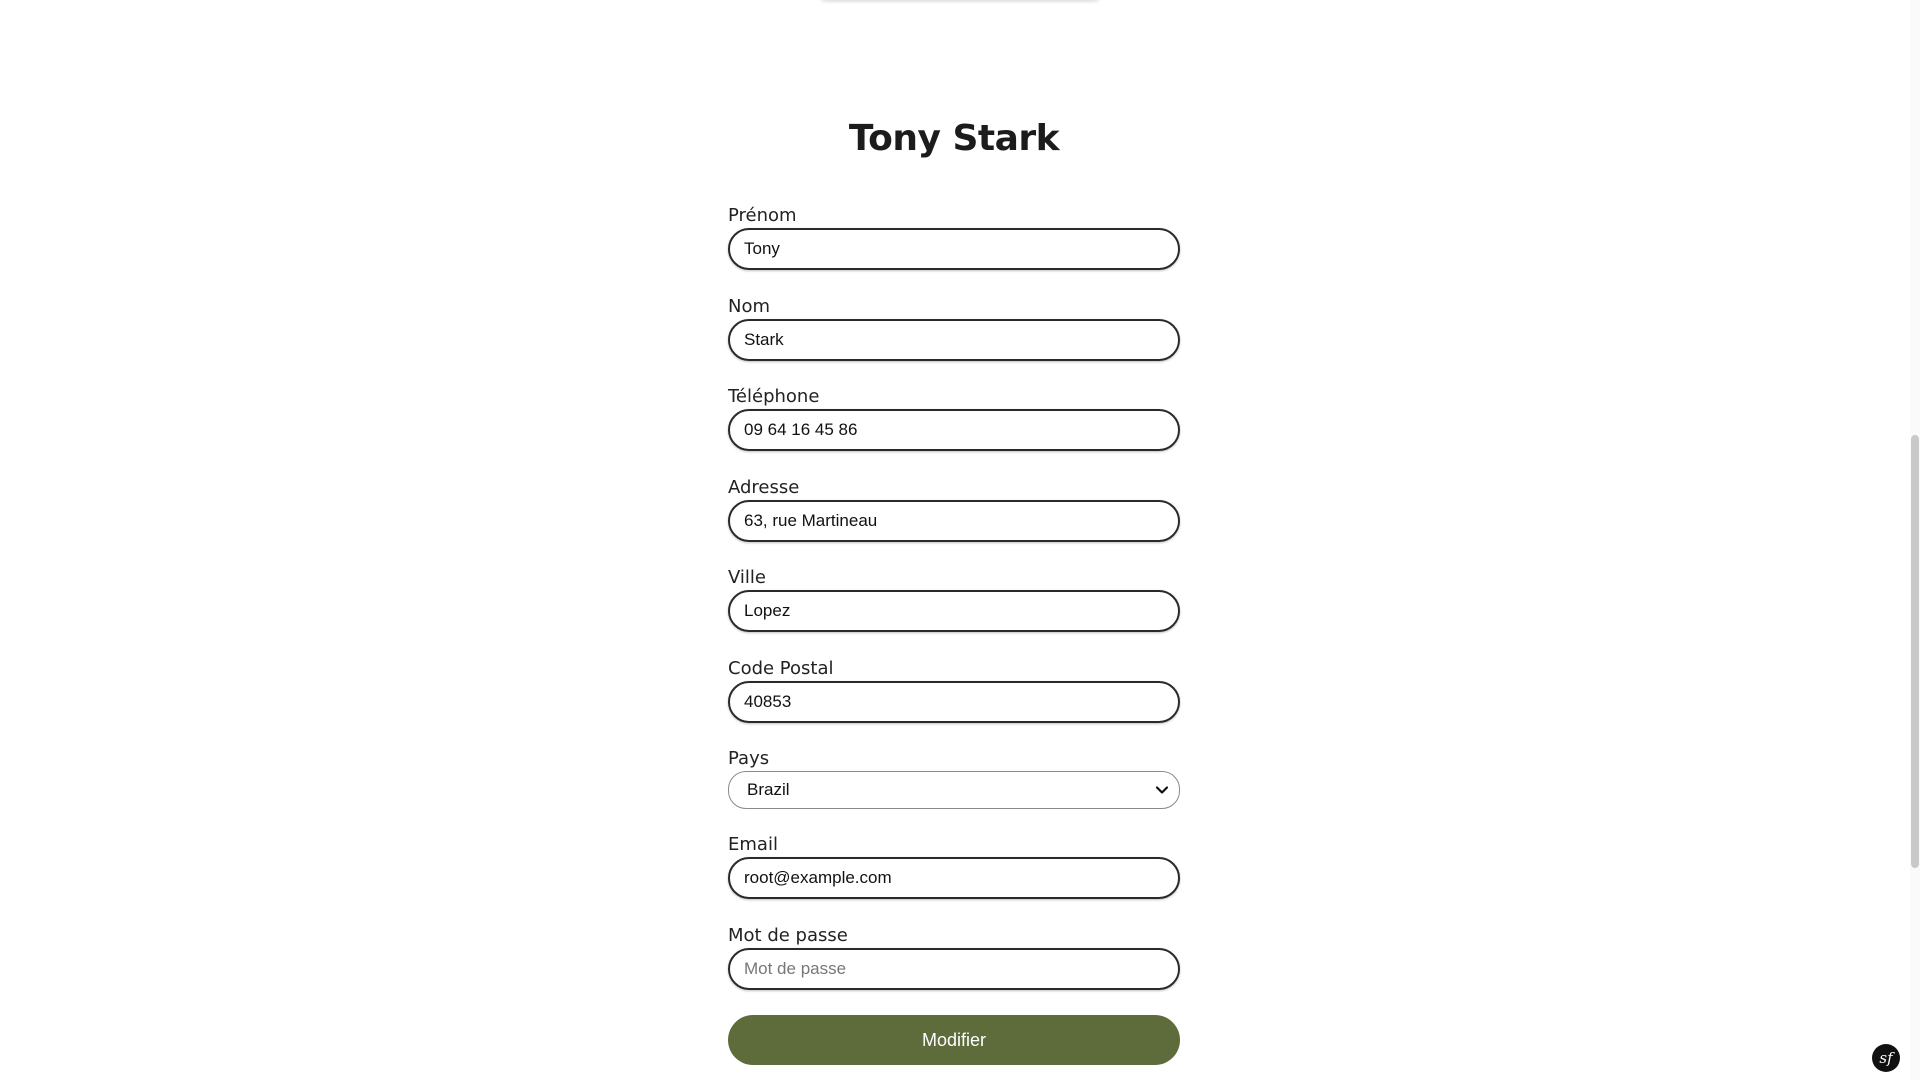  Describe the element at coordinates (747, 577) in the screenshot. I see `city-label: Ville` at that location.